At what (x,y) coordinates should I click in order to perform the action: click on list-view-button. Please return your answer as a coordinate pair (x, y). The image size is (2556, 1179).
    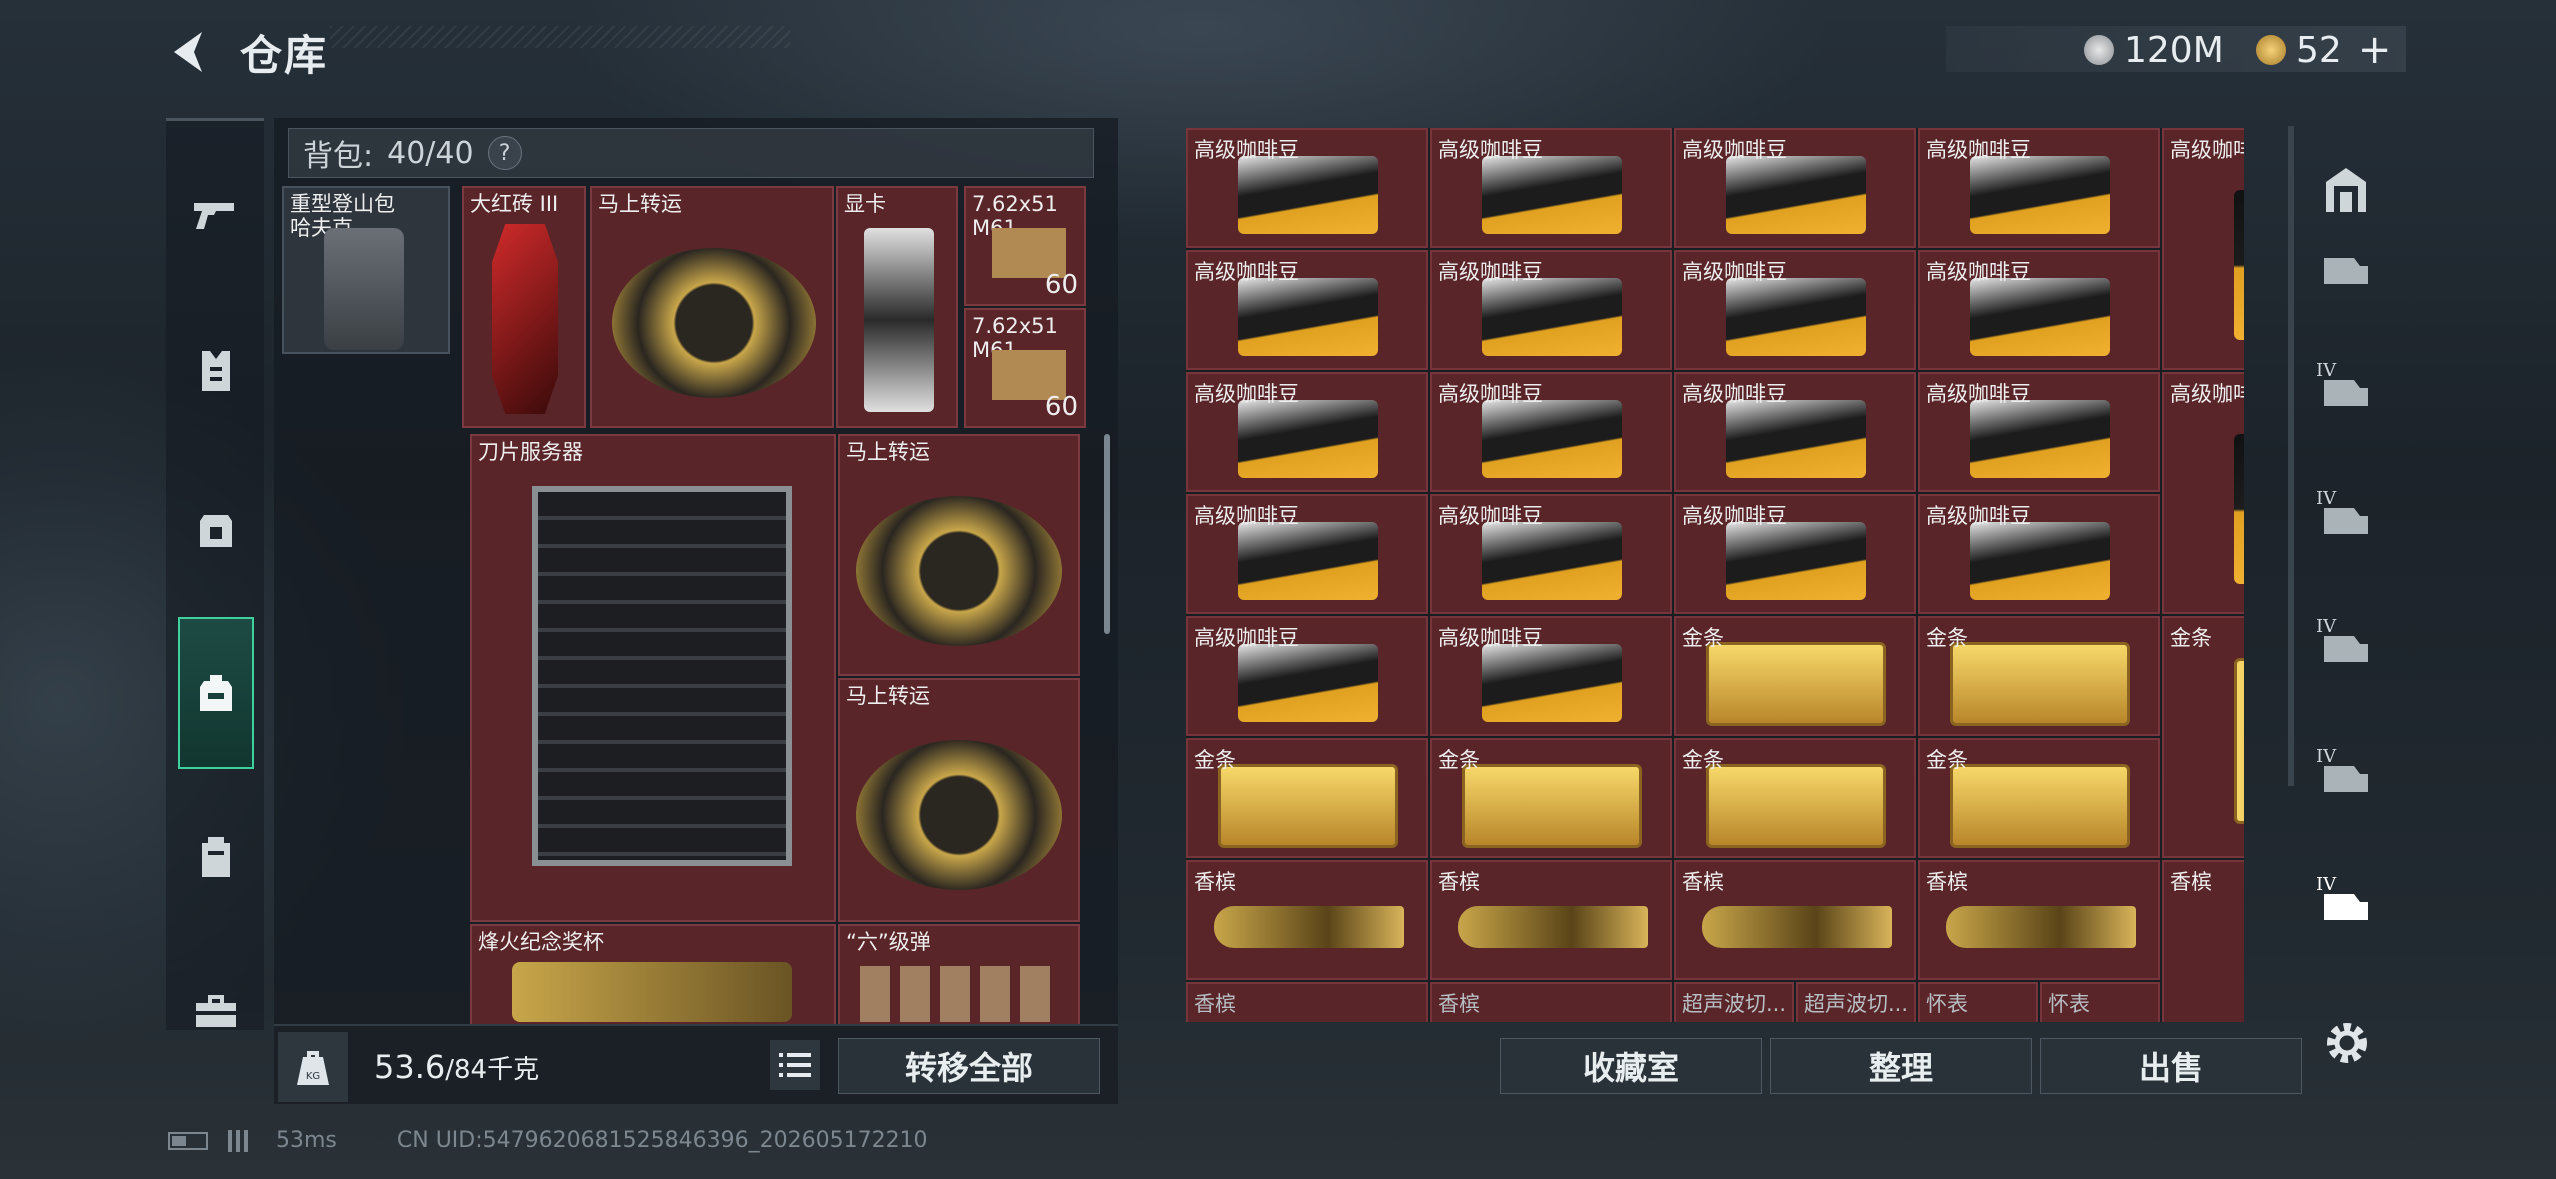
    Looking at the image, I should click on (795, 1065).